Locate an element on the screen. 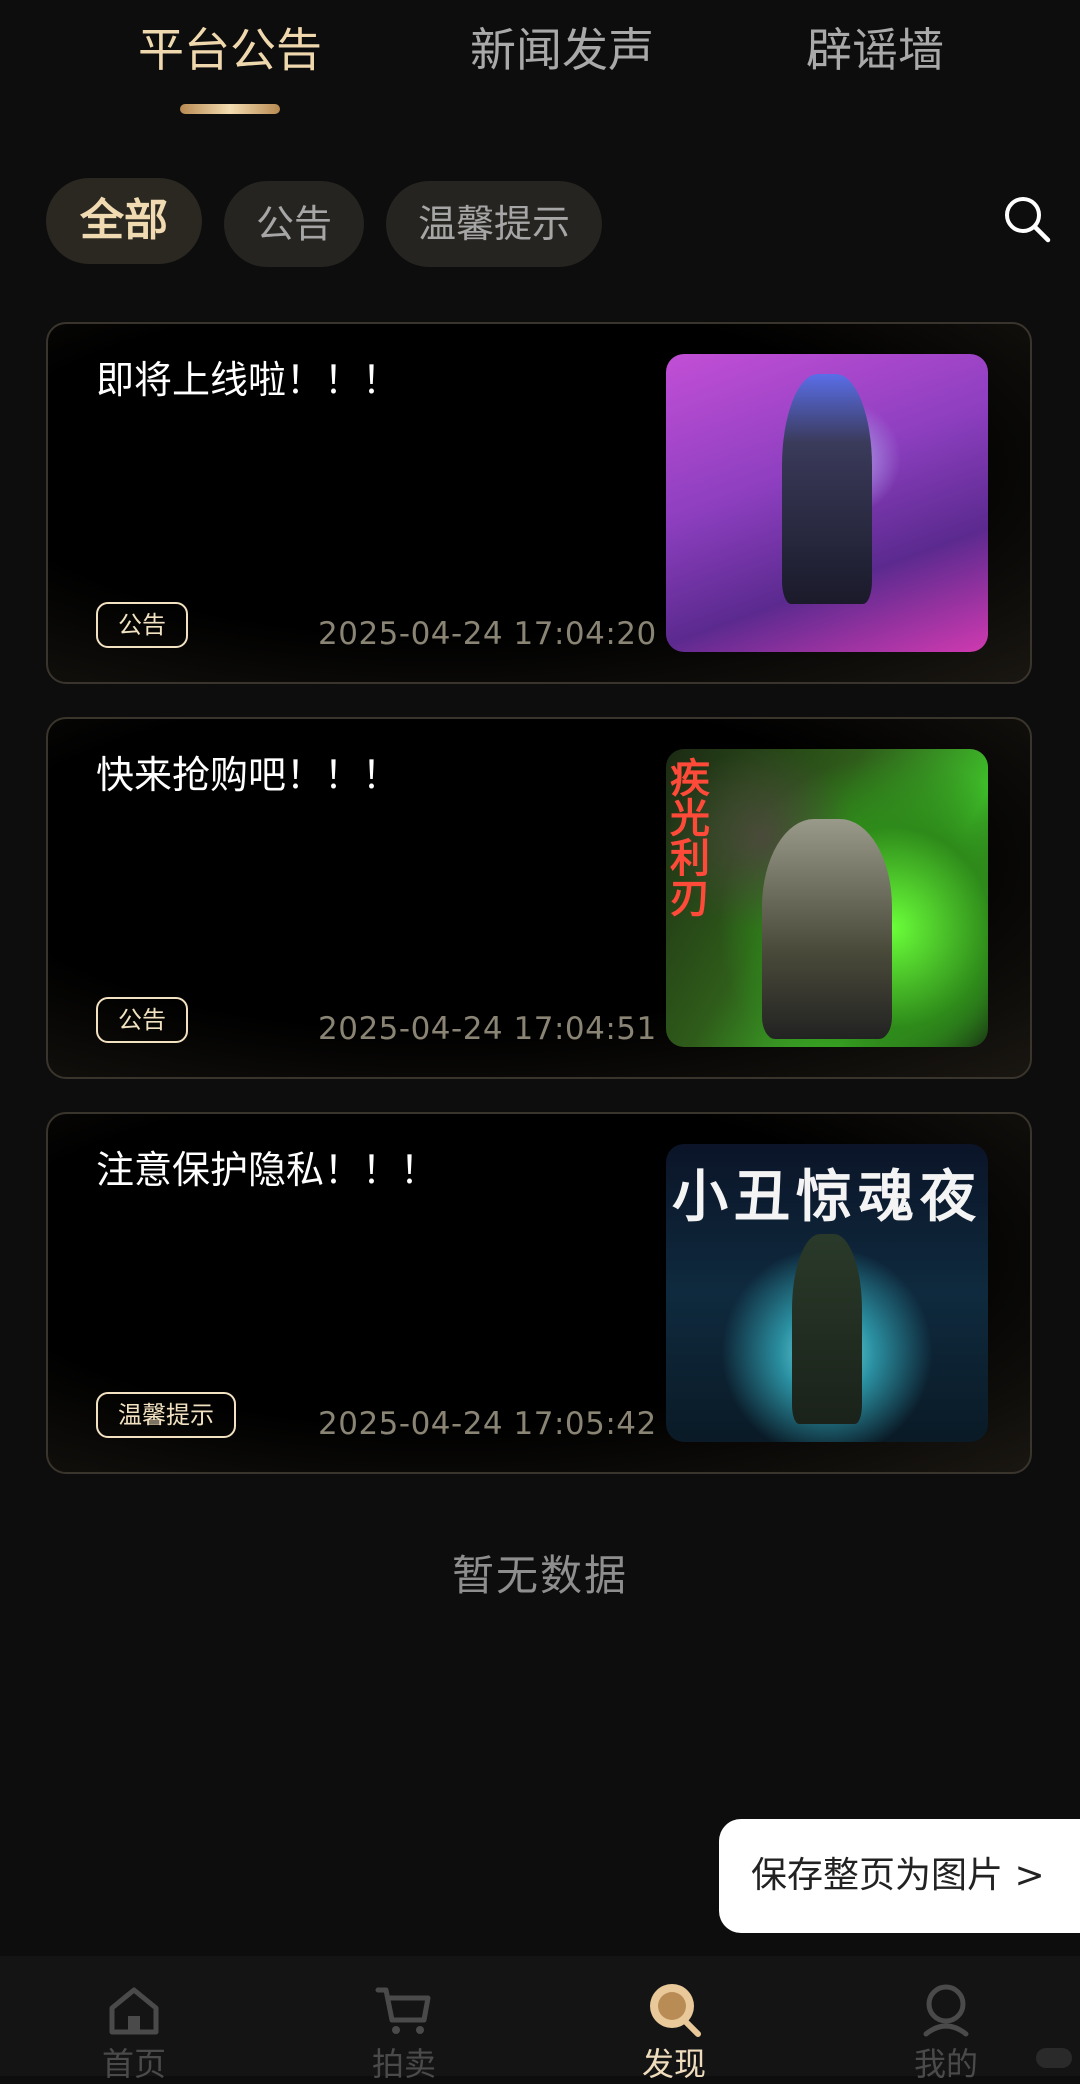 Image resolution: width=1080 pixels, height=2084 pixels. tab-platform-announcements: 平台公告 is located at coordinates (230, 50).